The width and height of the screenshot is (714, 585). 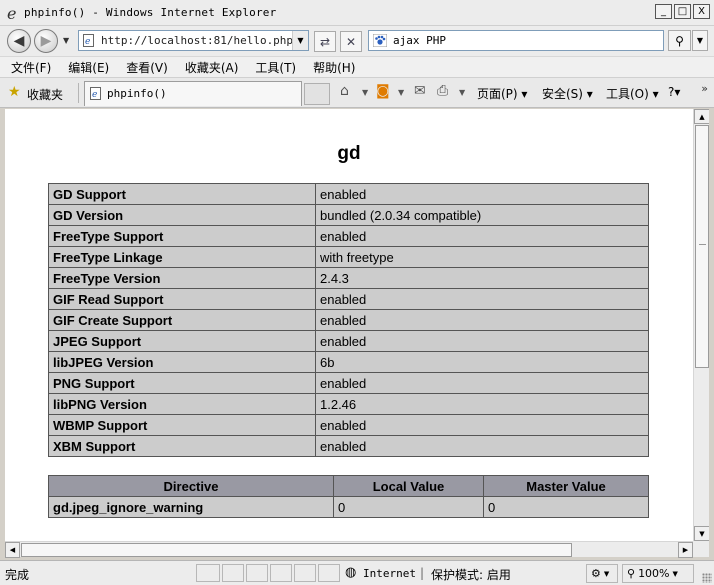 I want to click on horizontal-scrollbar: ◀ ▶, so click(x=349, y=549).